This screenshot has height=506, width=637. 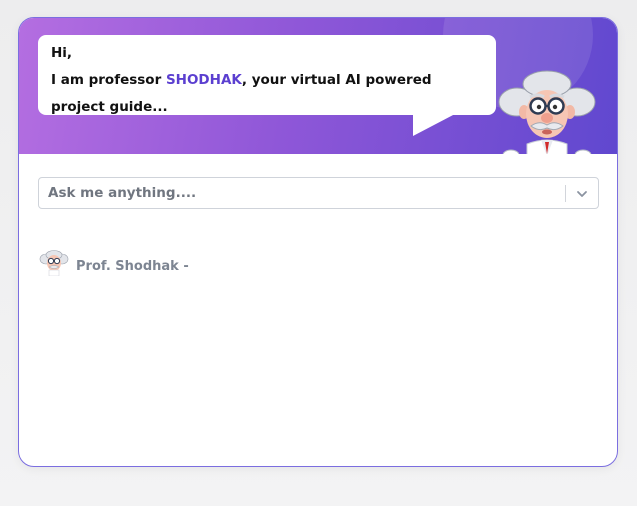 What do you see at coordinates (434, 125) in the screenshot?
I see `bubble-tail` at bounding box center [434, 125].